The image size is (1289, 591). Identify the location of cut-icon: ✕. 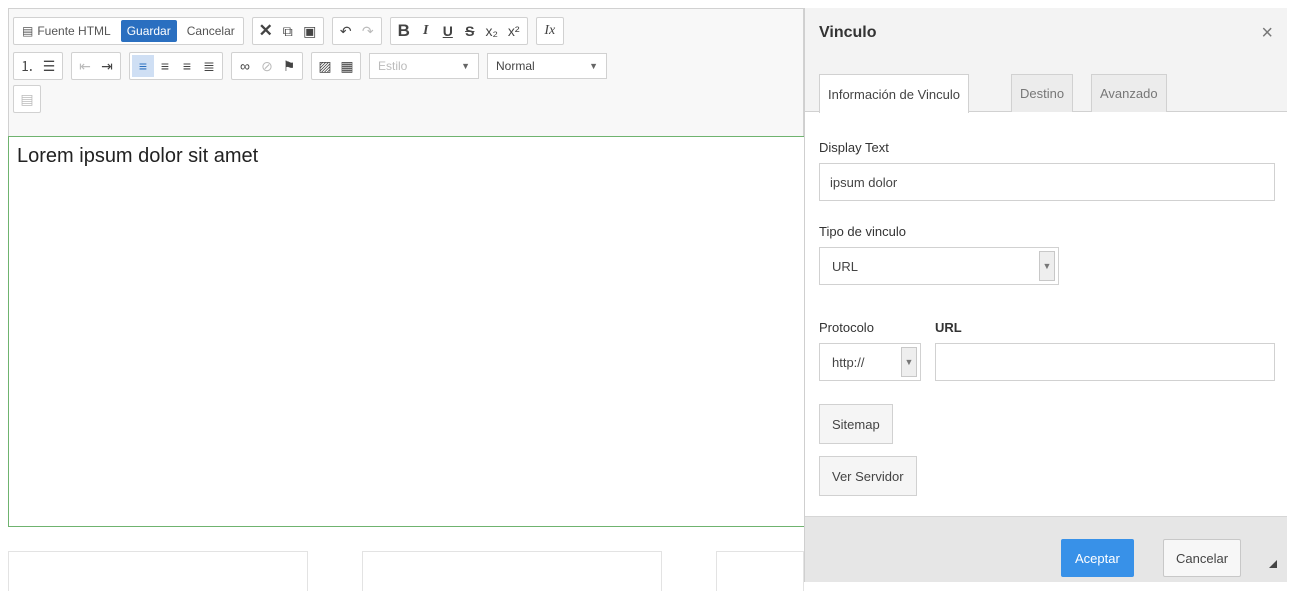
(266, 31).